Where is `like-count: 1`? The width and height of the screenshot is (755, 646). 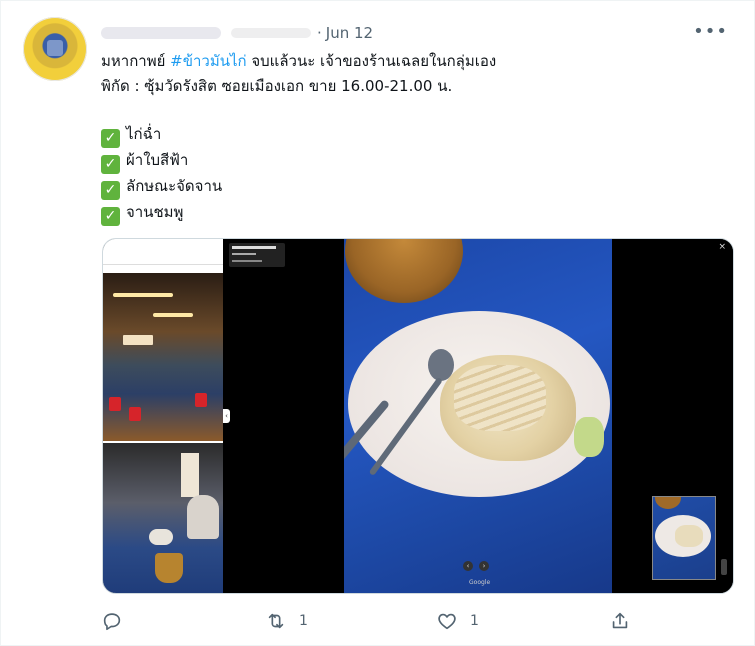
like-count: 1 is located at coordinates (474, 621).